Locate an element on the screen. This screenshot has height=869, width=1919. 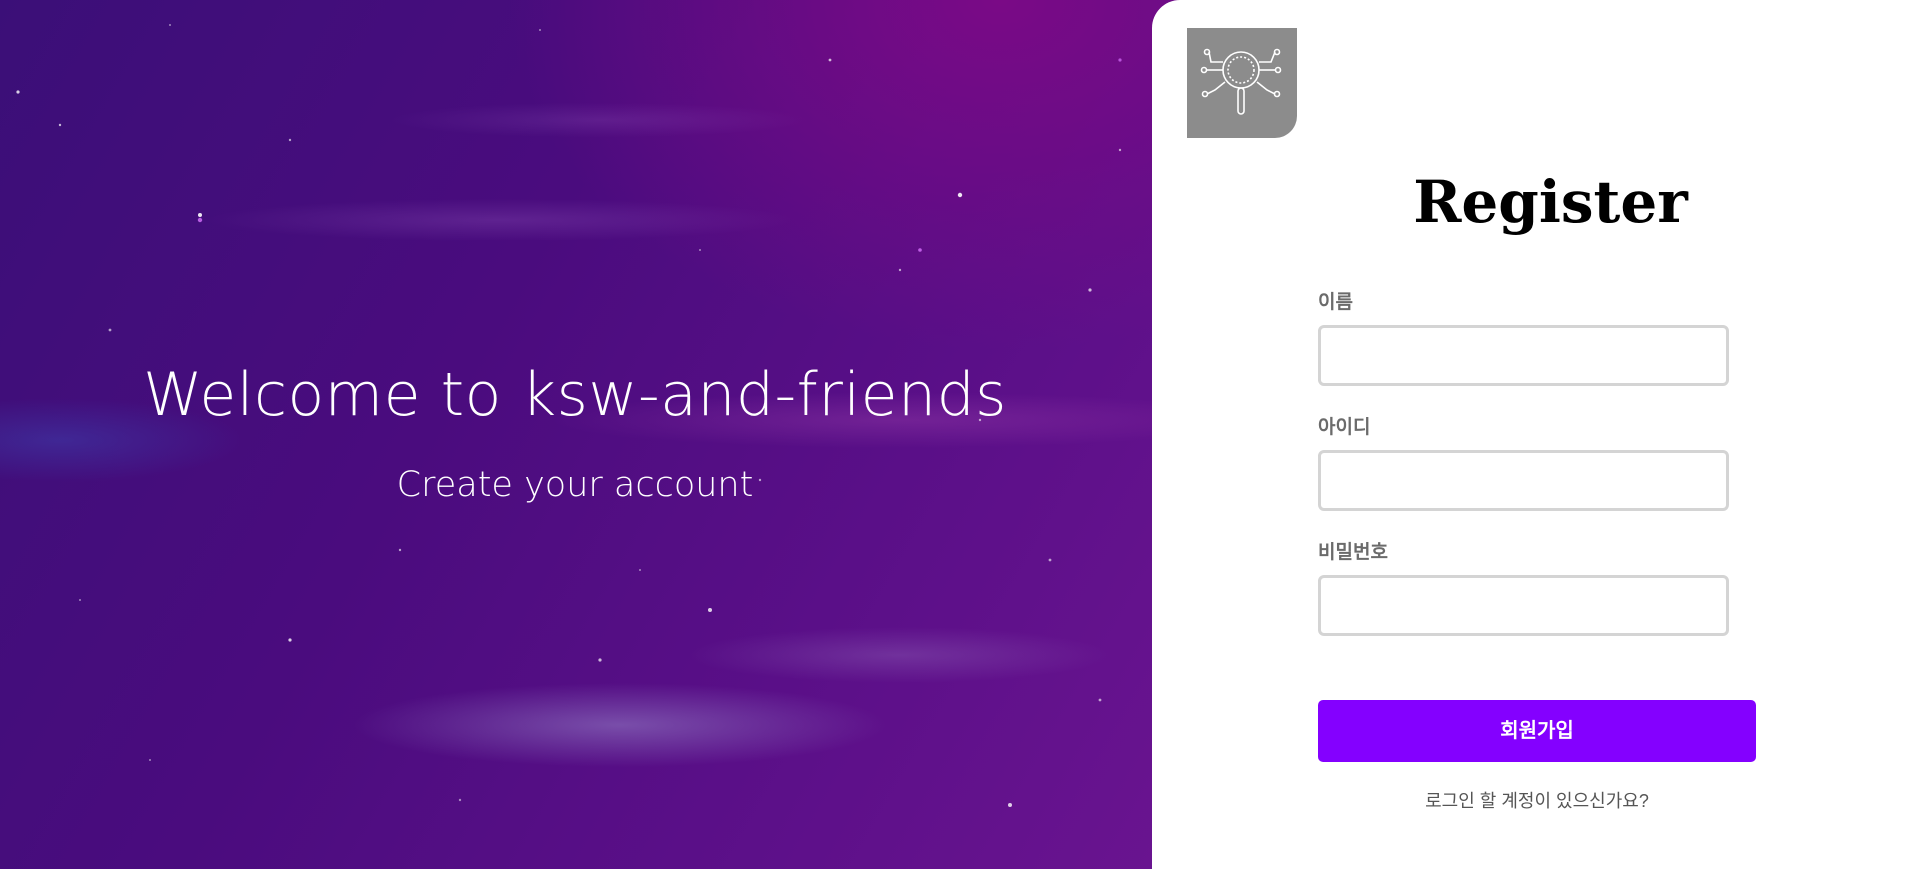
password-input is located at coordinates (1523, 605).